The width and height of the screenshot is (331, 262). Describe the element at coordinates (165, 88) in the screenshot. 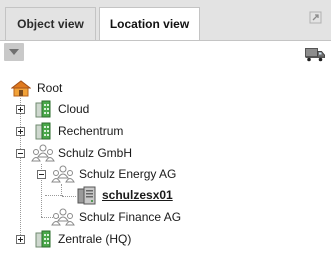

I see `tree-node-root: Root` at that location.